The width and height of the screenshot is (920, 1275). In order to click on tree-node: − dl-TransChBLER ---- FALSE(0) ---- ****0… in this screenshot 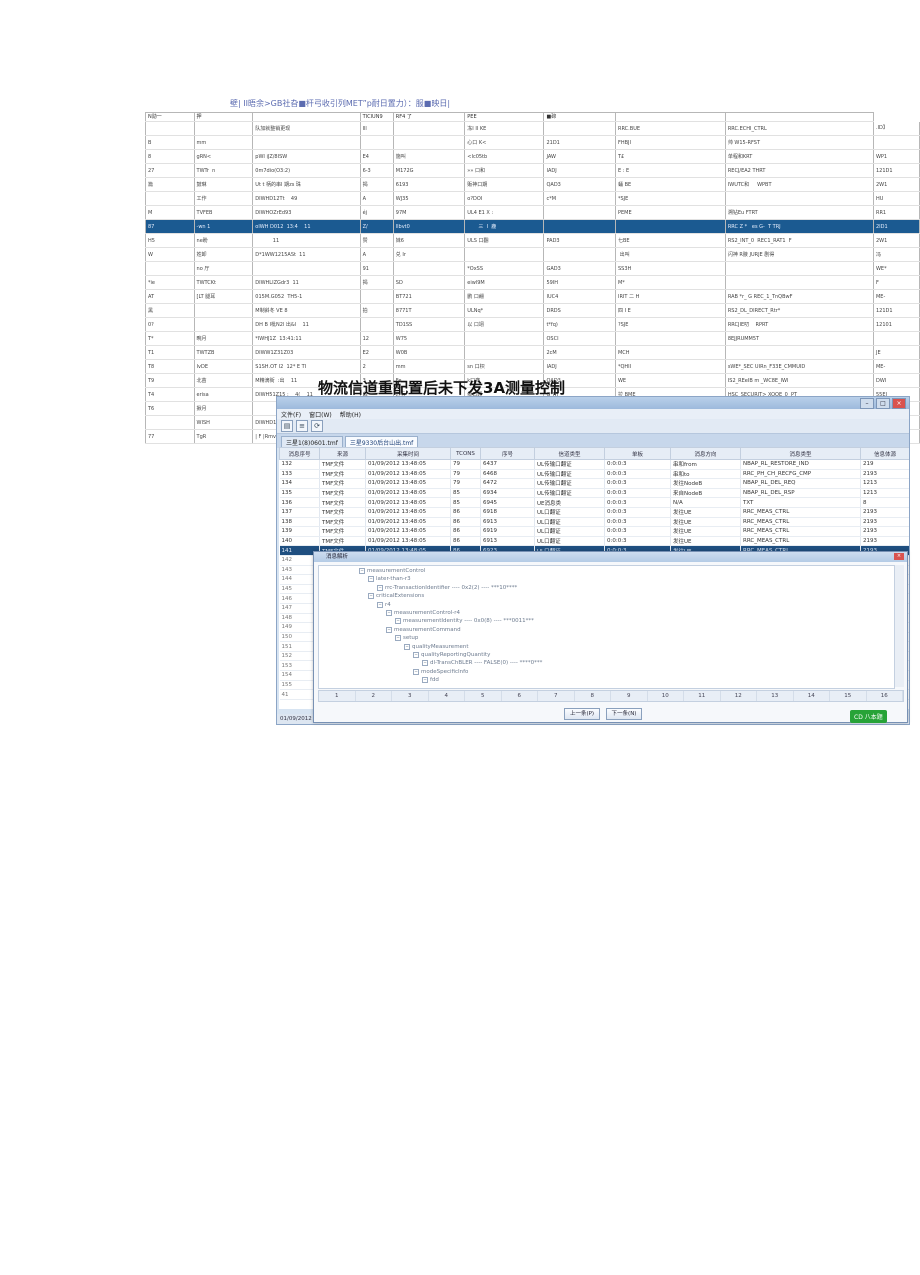, I will do `click(482, 663)`.